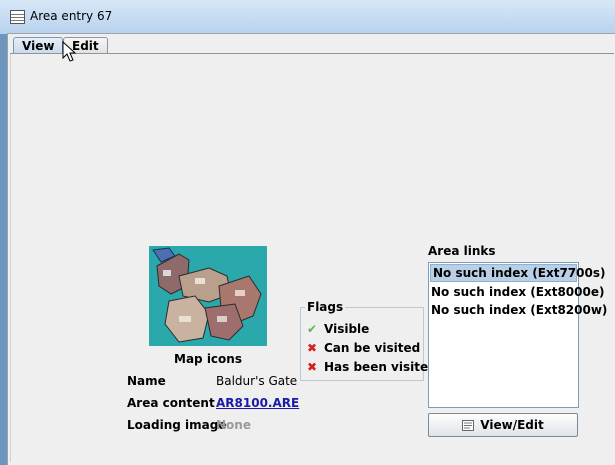 Image resolution: width=615 pixels, height=465 pixels. Describe the element at coordinates (516, 292) in the screenshot. I see `list-item: No such index (Ext8000e)` at that location.